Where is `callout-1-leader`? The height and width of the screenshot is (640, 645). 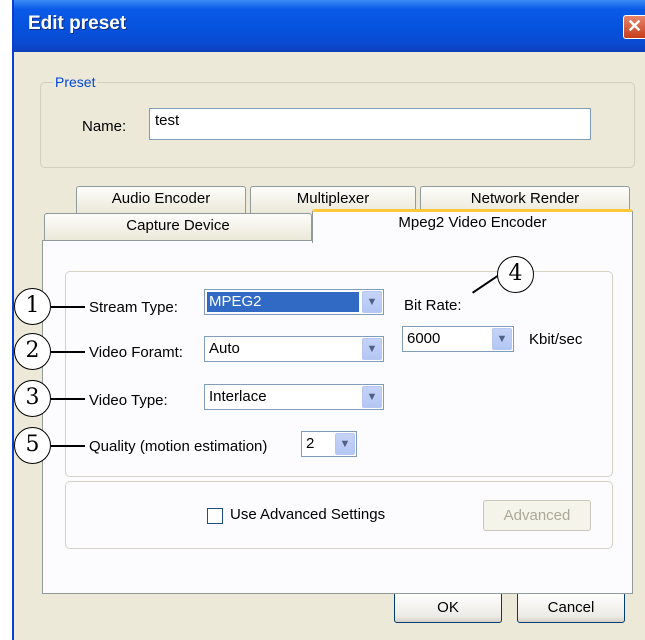
callout-1-leader is located at coordinates (68, 307).